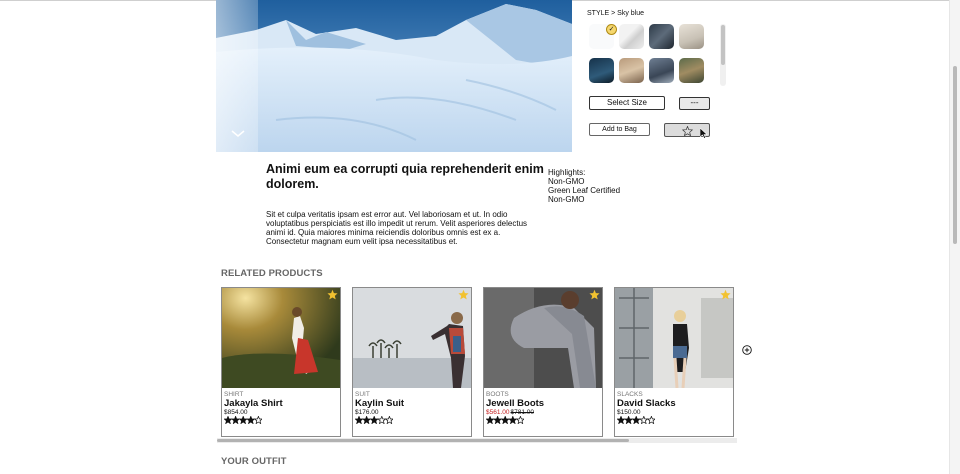  Describe the element at coordinates (238, 133) in the screenshot. I see `chevron-down-icon` at that location.